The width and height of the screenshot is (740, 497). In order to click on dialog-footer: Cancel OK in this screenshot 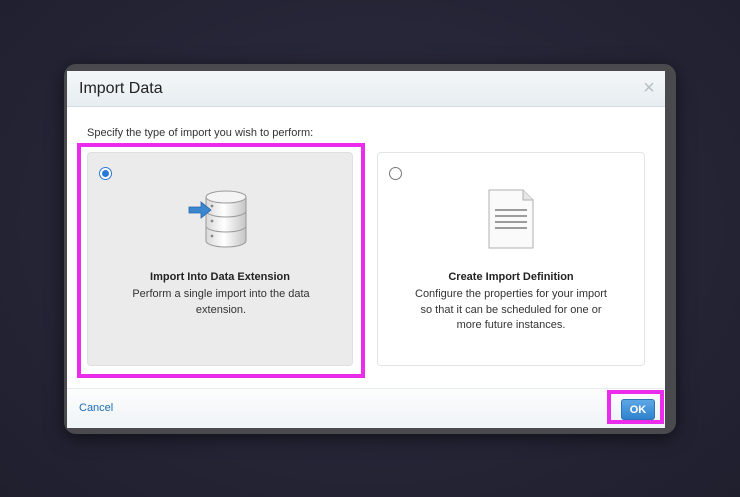, I will do `click(366, 408)`.